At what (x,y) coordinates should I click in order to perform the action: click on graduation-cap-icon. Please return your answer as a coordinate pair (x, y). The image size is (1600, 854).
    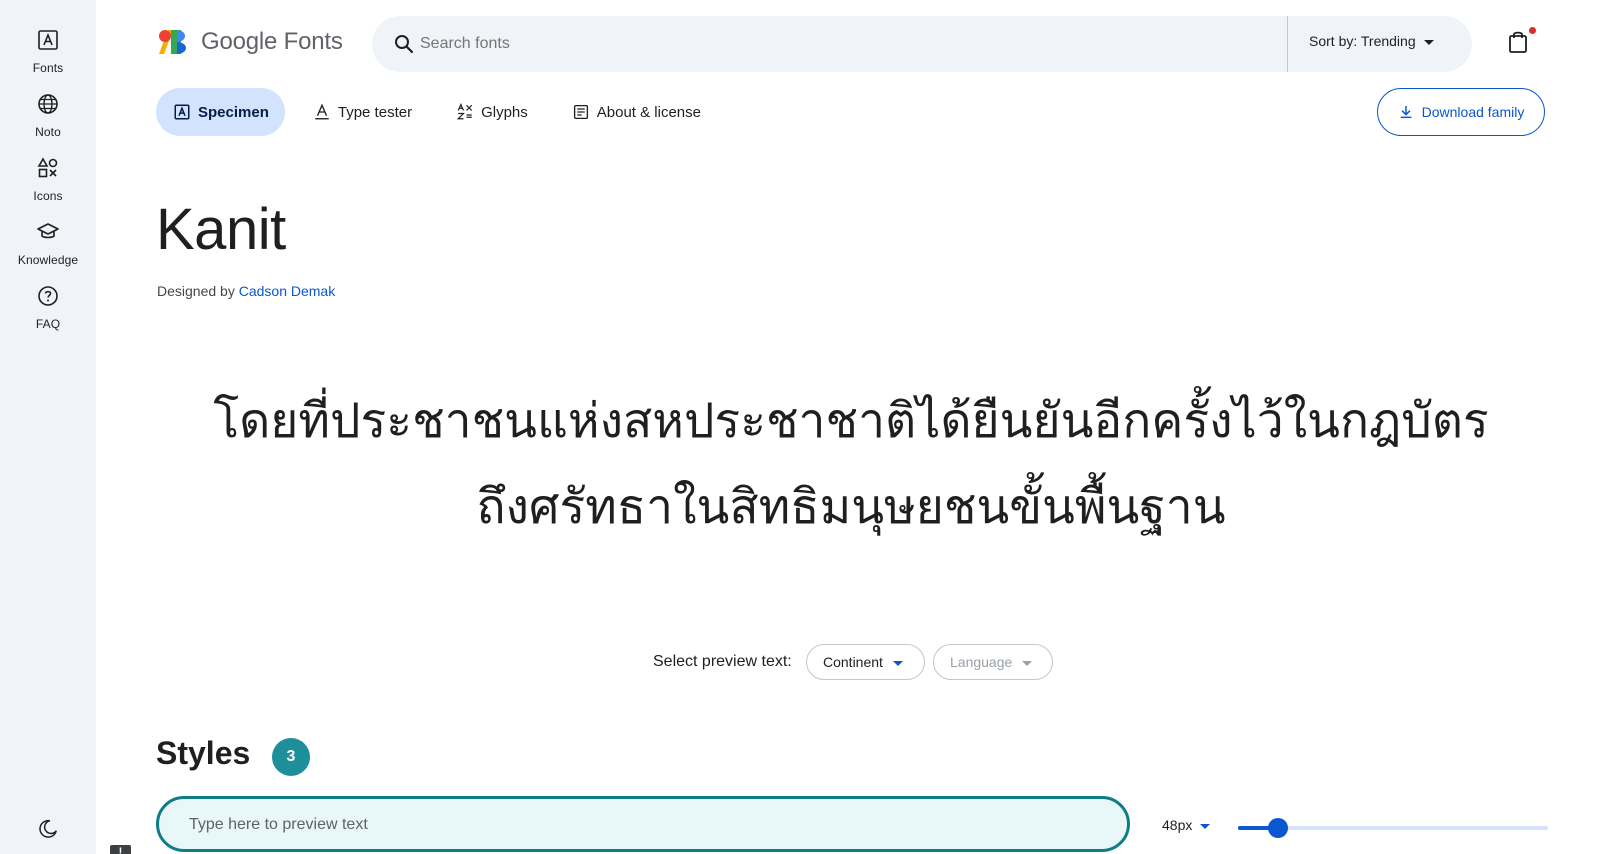
    Looking at the image, I should click on (48, 232).